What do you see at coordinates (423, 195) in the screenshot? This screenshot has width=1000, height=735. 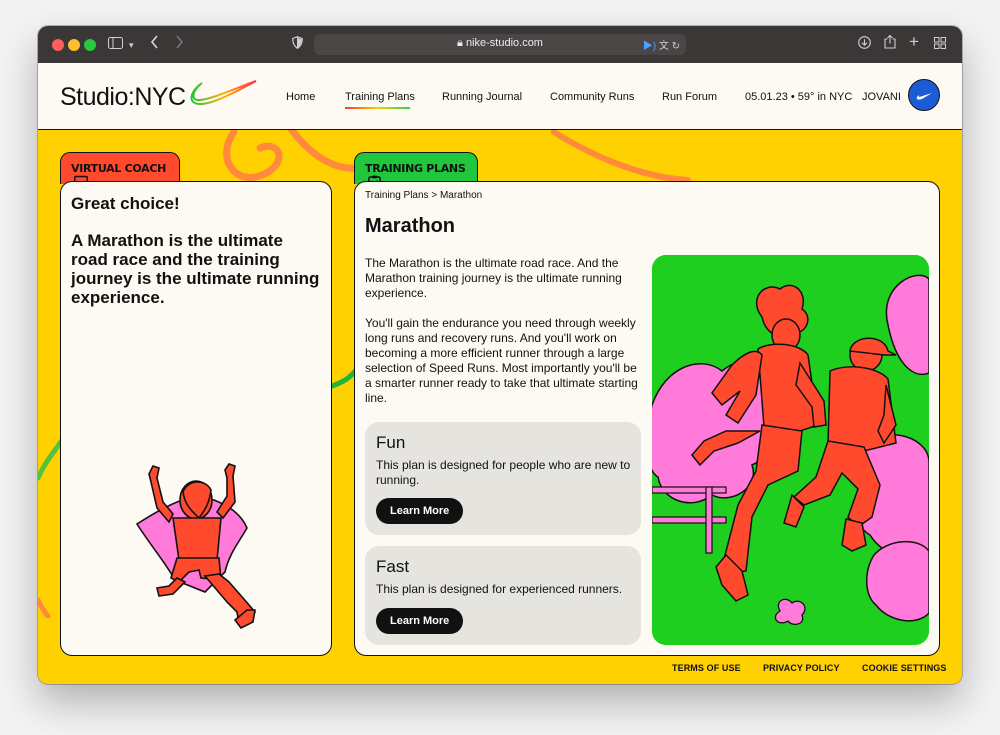 I see `breadcrumb: Training Plans > Marathon` at bounding box center [423, 195].